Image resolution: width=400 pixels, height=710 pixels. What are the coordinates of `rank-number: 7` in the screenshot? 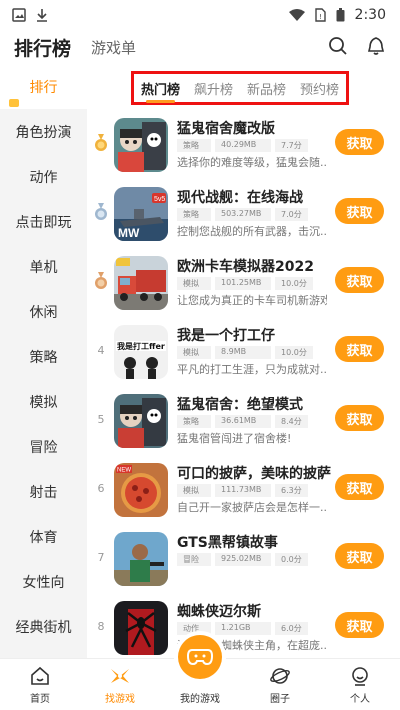 It's located at (101, 557).